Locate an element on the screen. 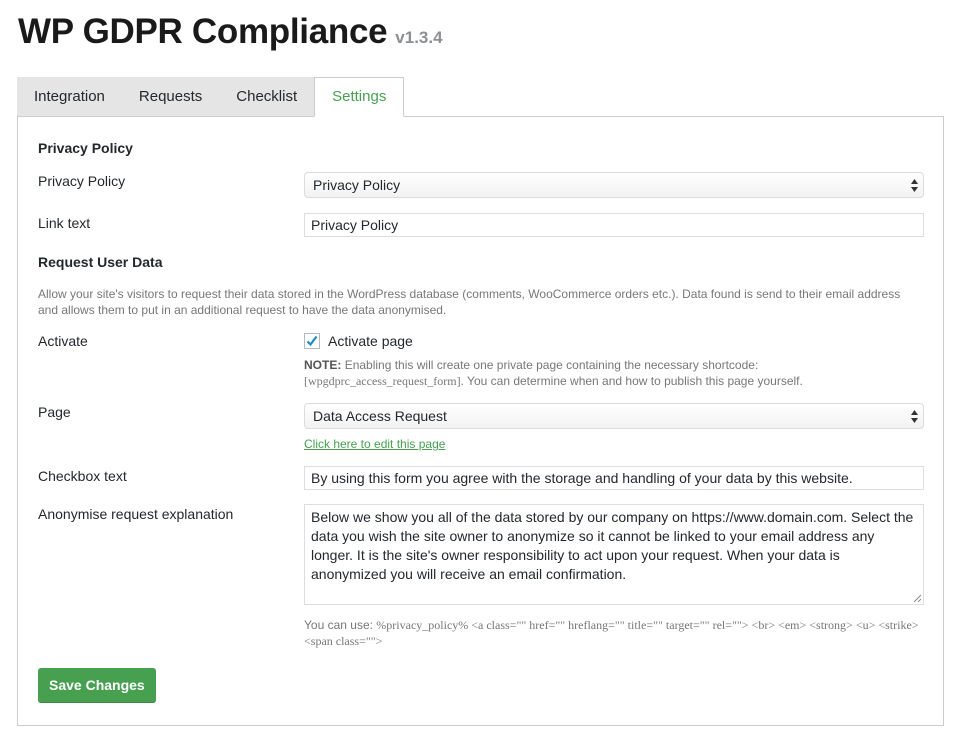 Image resolution: width=960 pixels, height=743 pixels. privacy-policy-select: Privacy Policy is located at coordinates (614, 185).